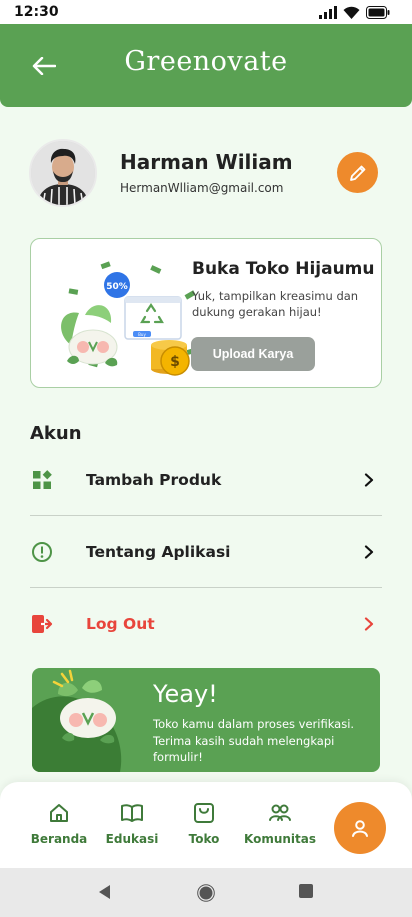 The width and height of the screenshot is (412, 917). Describe the element at coordinates (206, 12) in the screenshot. I see `status-bar: 12:30` at that location.